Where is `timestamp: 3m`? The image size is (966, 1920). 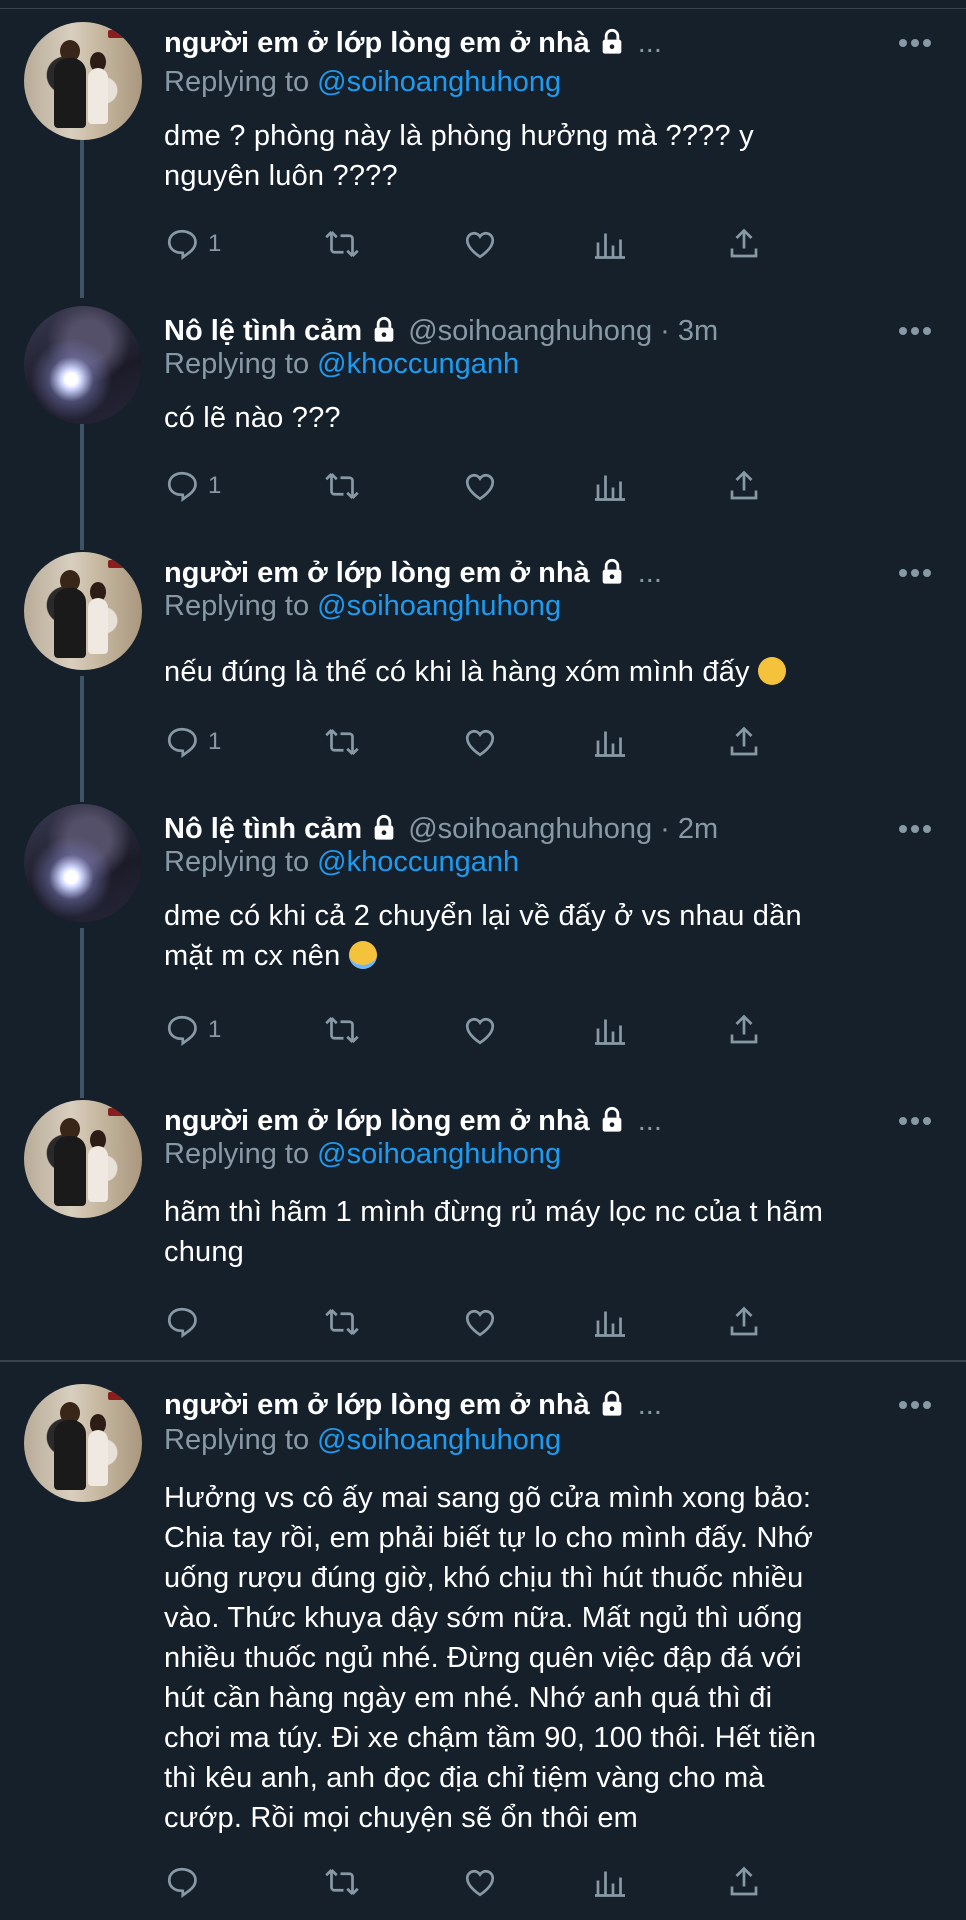 timestamp: 3m is located at coordinates (698, 331).